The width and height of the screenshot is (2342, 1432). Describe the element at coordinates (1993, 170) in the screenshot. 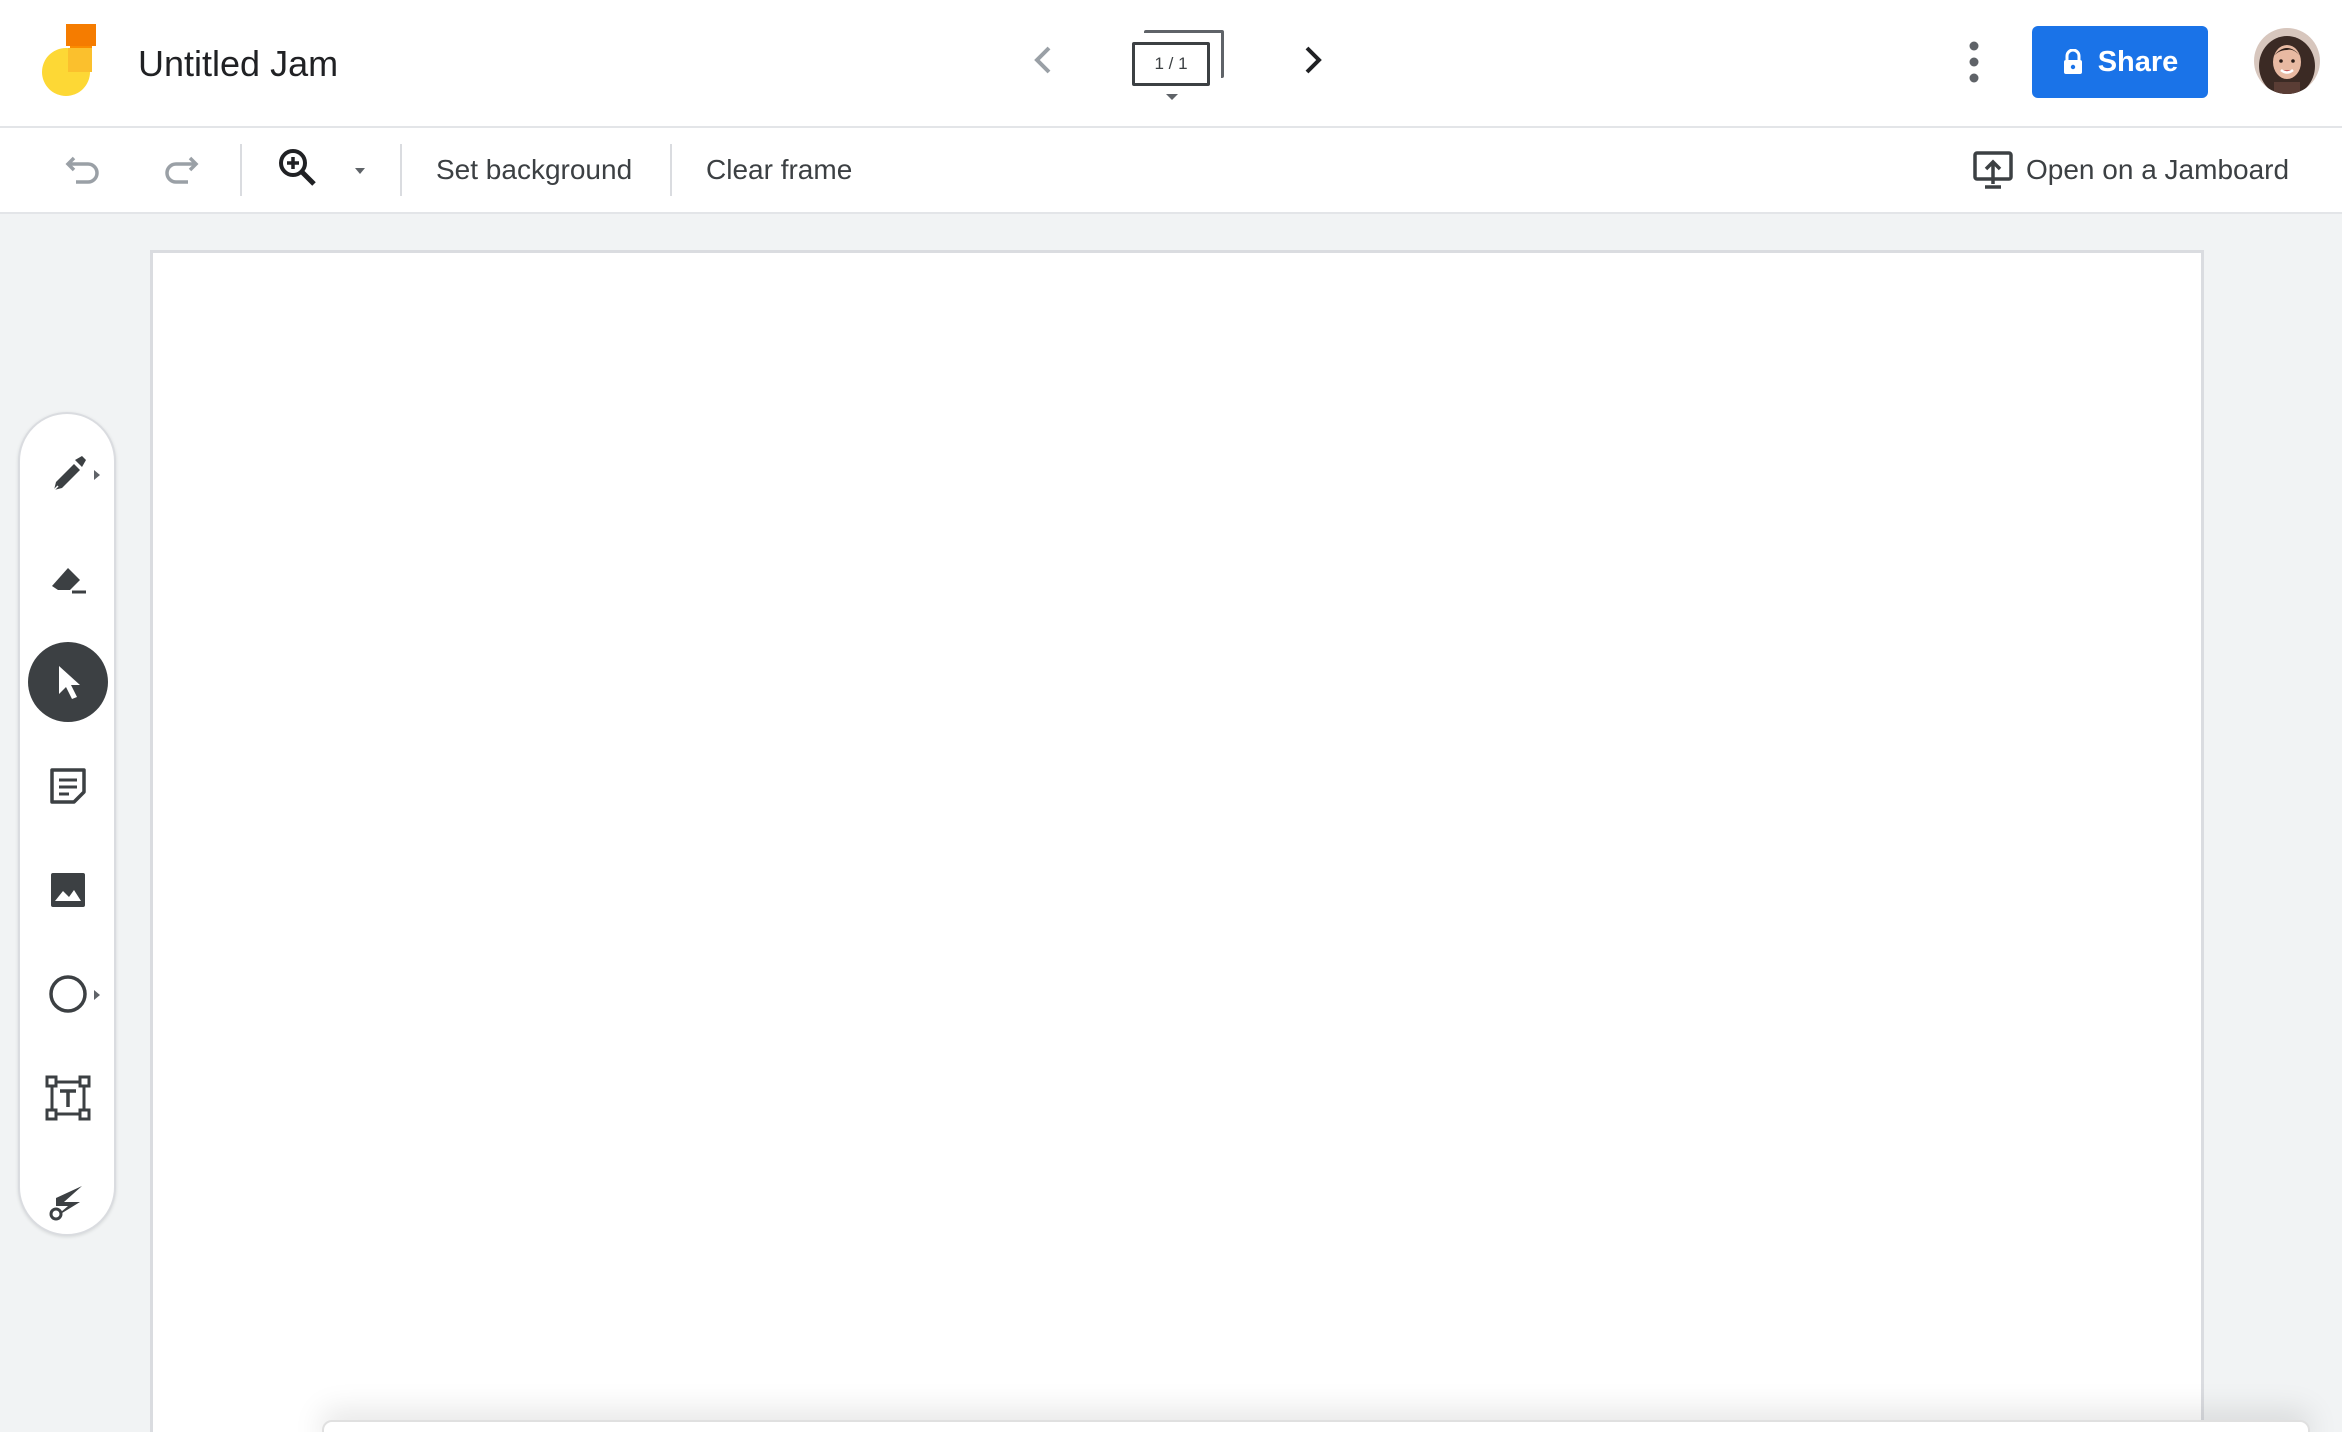

I see `cast-to-device-icon` at that location.